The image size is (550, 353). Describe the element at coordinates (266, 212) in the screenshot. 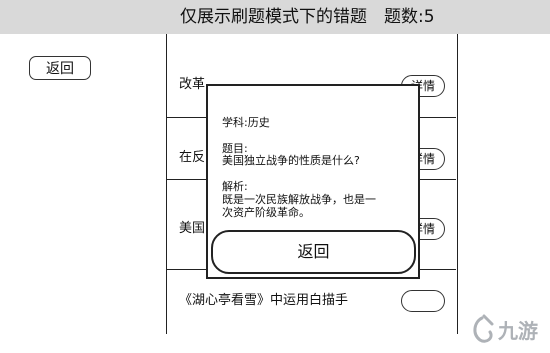

I see `dialog-analysis-line-2: 次资产阶级革命。` at that location.